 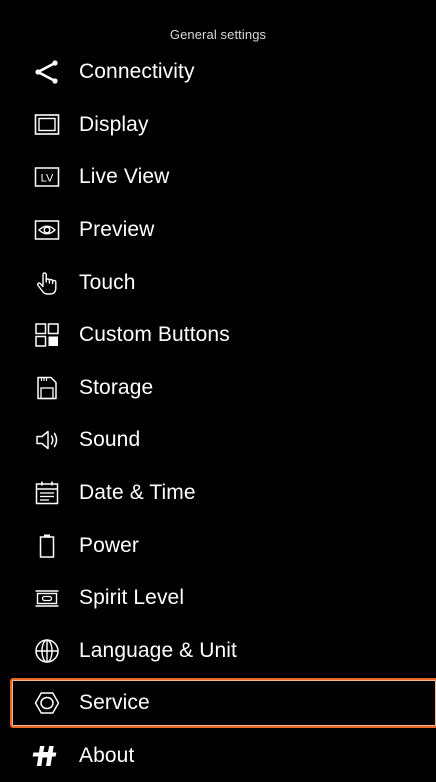 I want to click on eye-icon, so click(x=47, y=230).